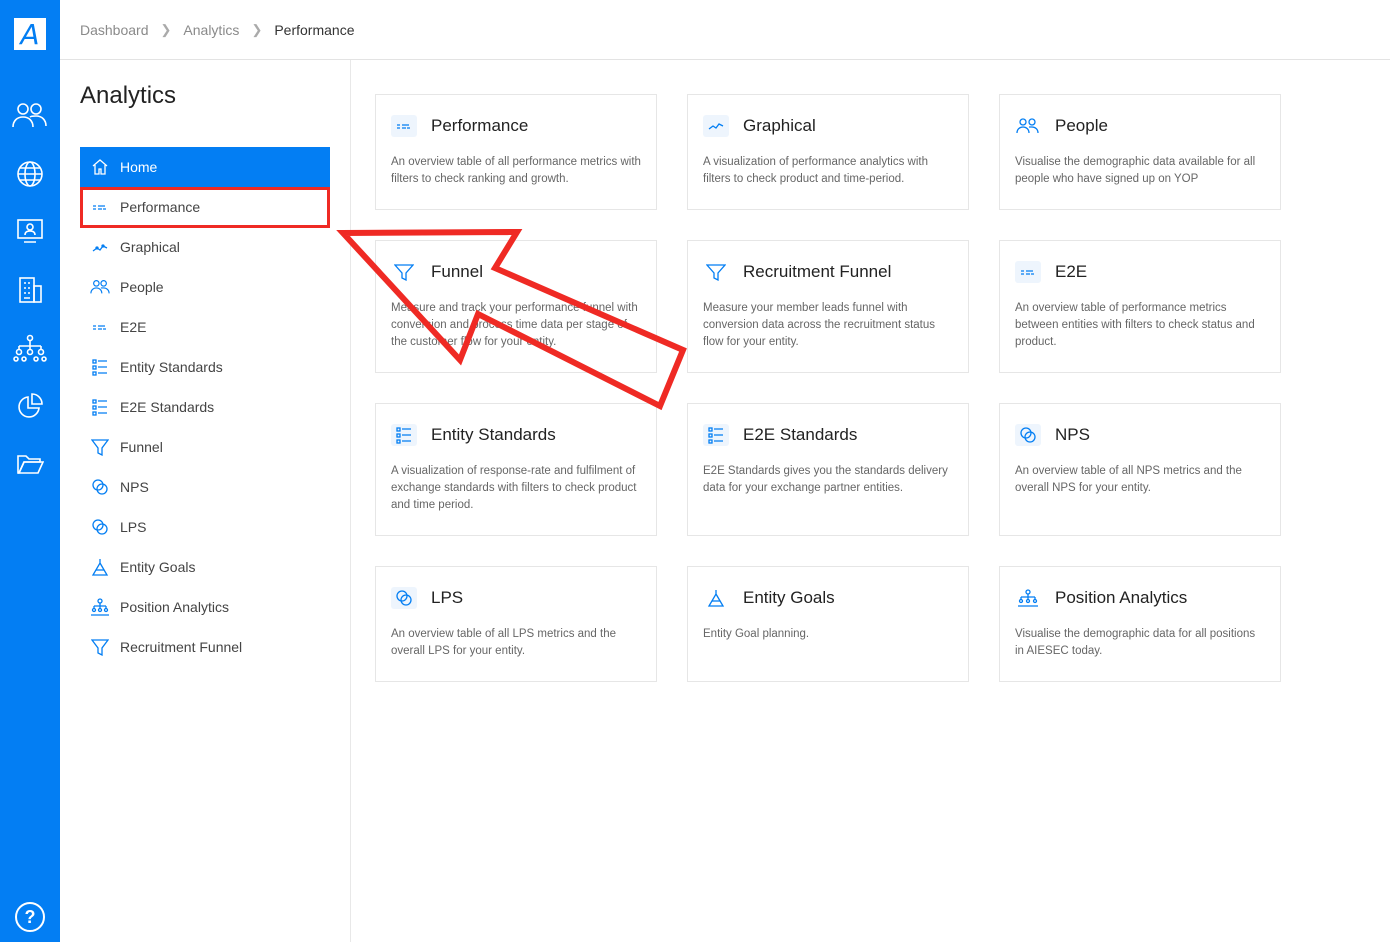 The width and height of the screenshot is (1390, 942). What do you see at coordinates (100, 167) in the screenshot?
I see `home-icon` at bounding box center [100, 167].